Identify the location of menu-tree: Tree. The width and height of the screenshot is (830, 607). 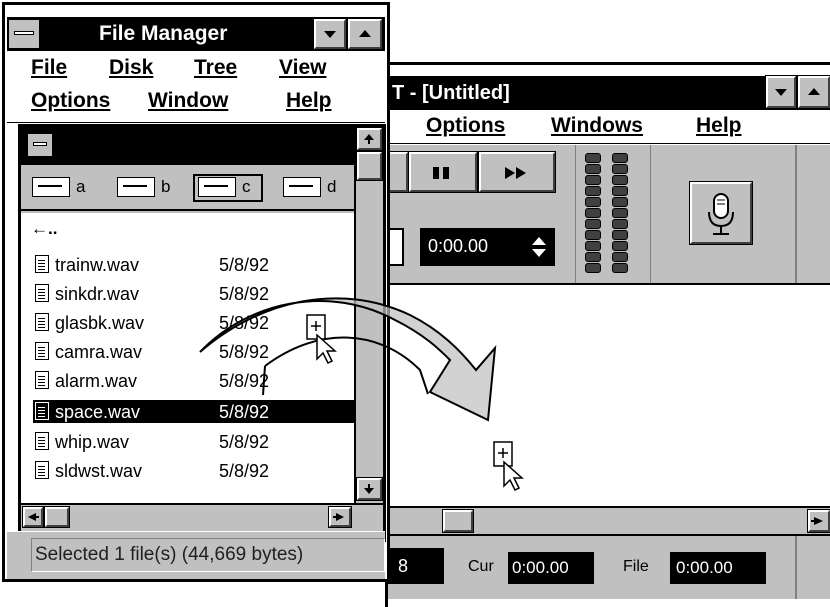
(215, 68).